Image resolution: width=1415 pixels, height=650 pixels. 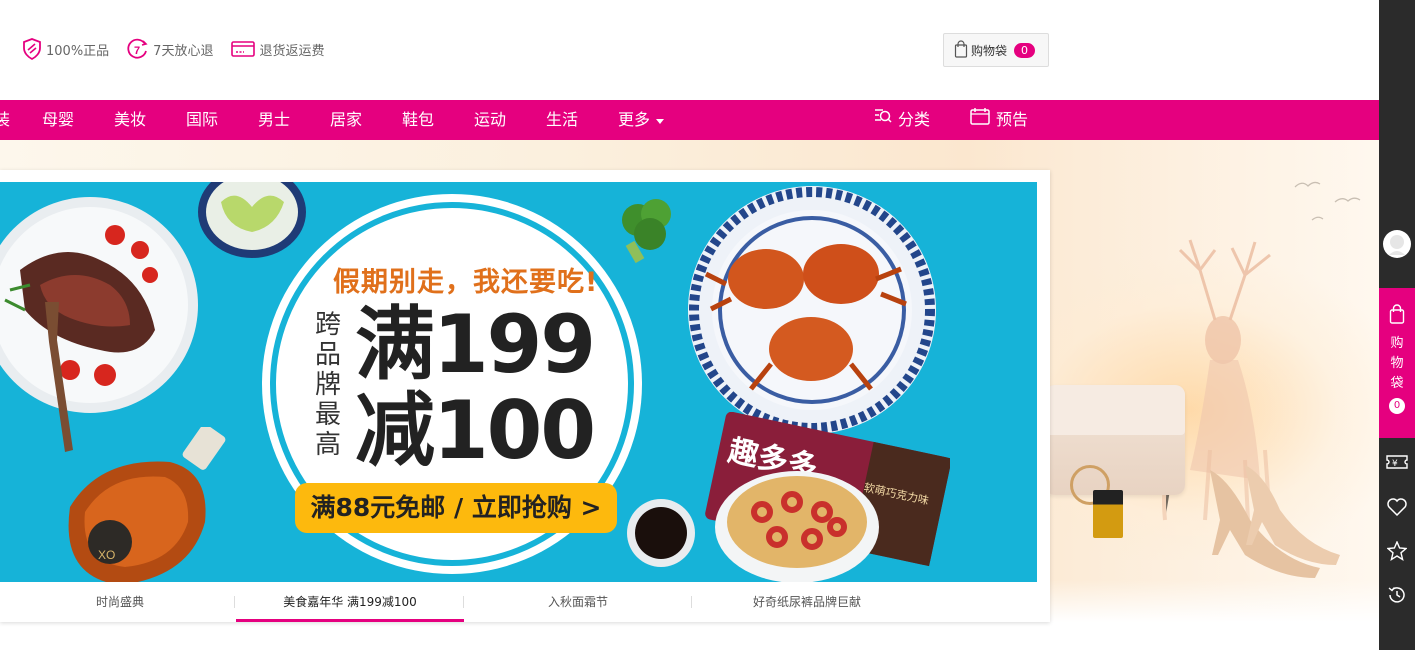 I want to click on nav-item-partial: 装, so click(x=5, y=120).